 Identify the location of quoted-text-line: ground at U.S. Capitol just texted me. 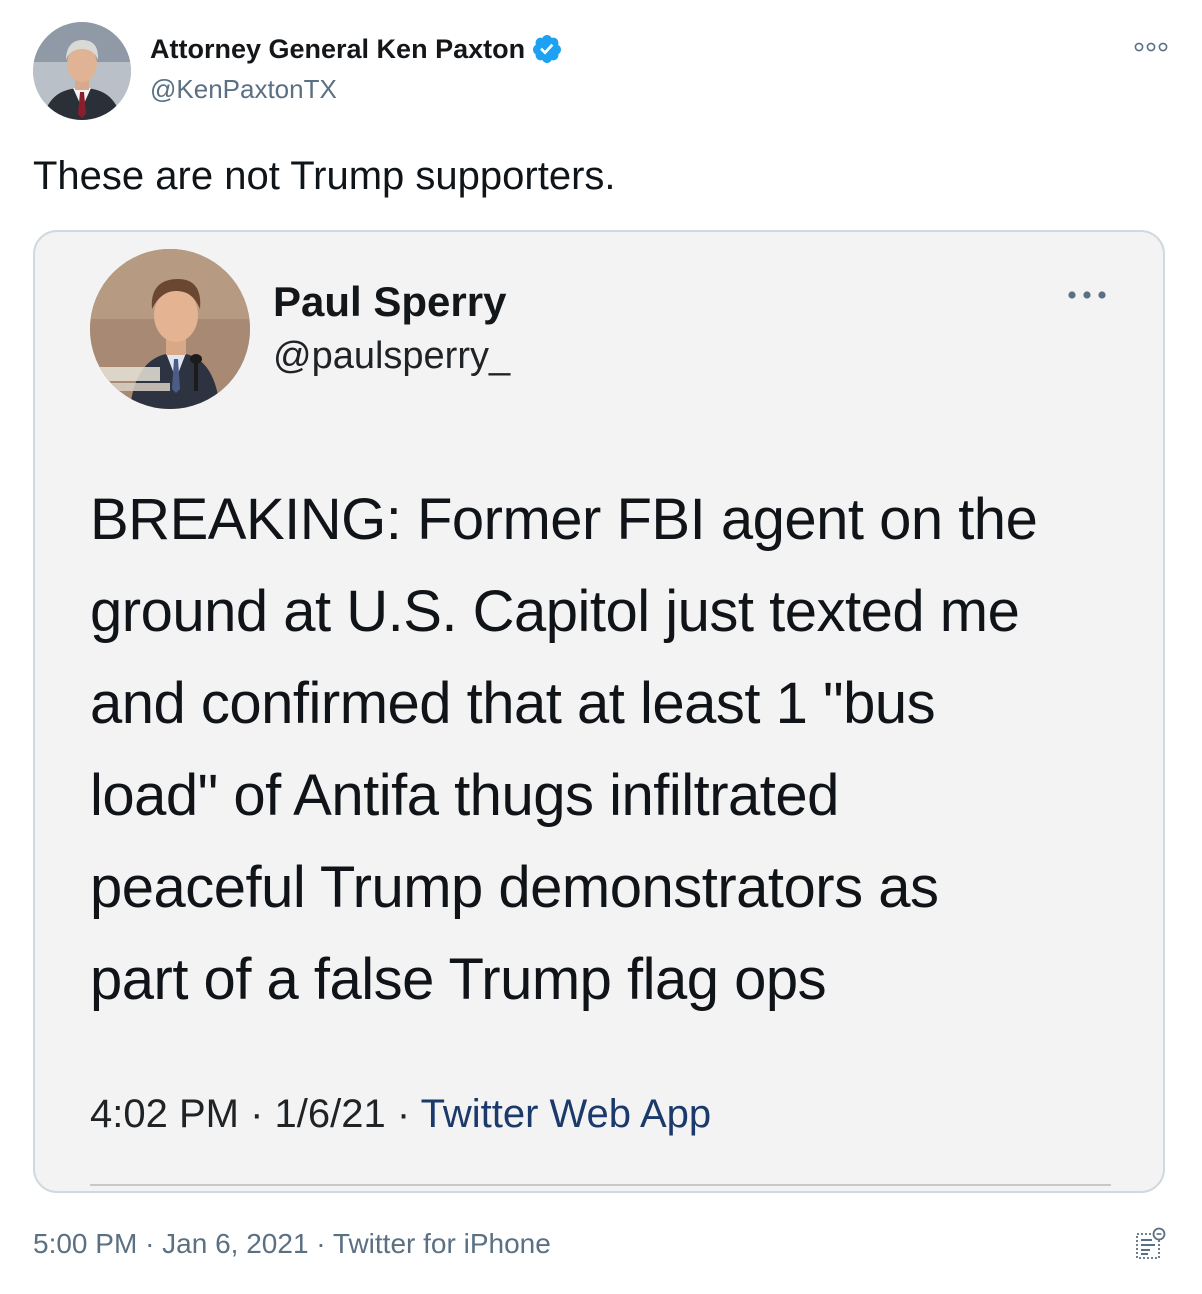
(555, 611).